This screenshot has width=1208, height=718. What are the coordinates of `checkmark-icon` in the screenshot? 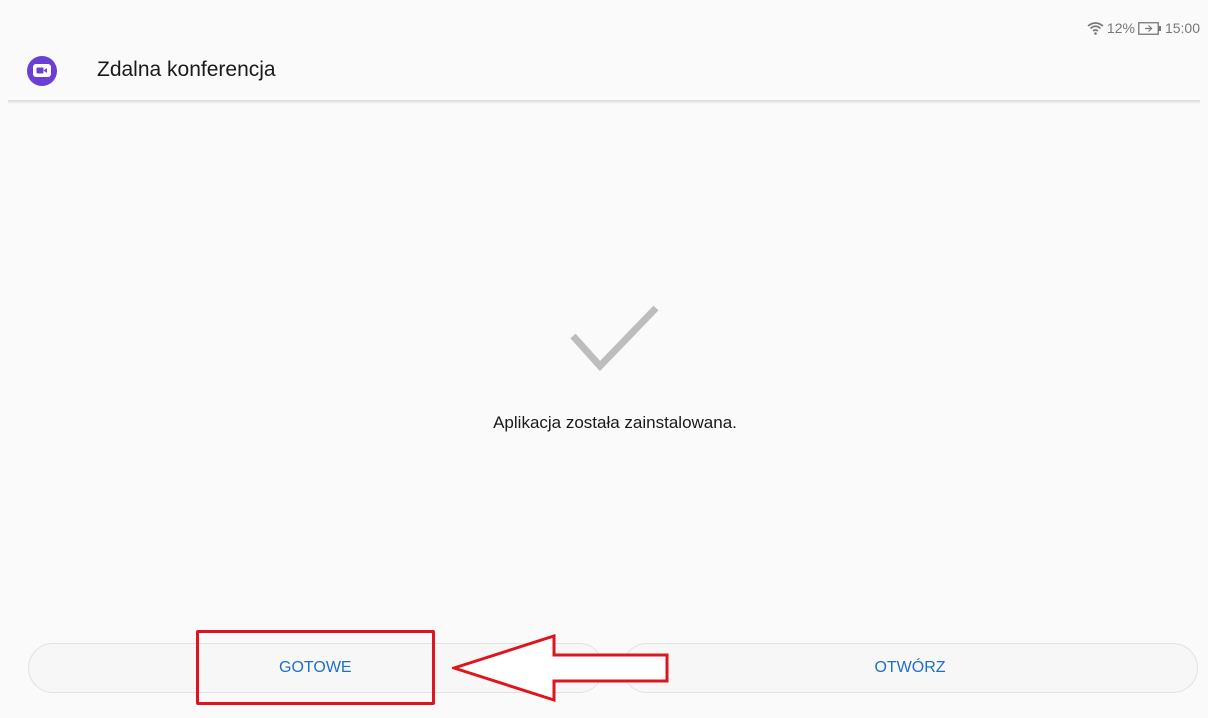 It's located at (615, 338).